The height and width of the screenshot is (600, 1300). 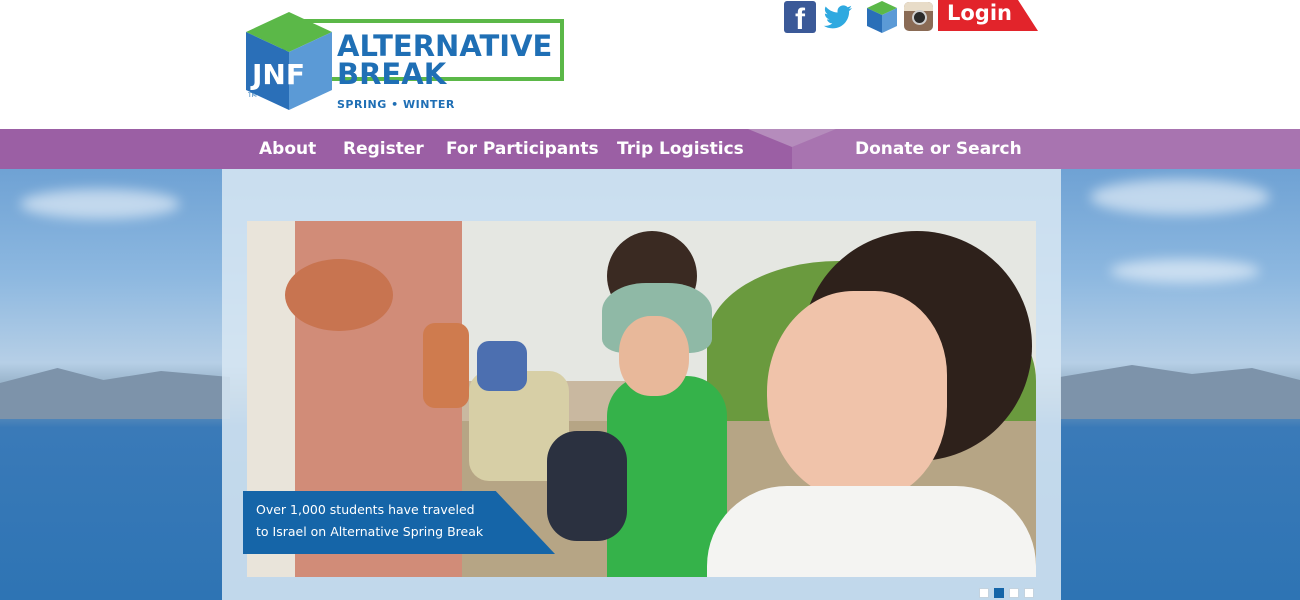 I want to click on instagram-lens, so click(x=919, y=17).